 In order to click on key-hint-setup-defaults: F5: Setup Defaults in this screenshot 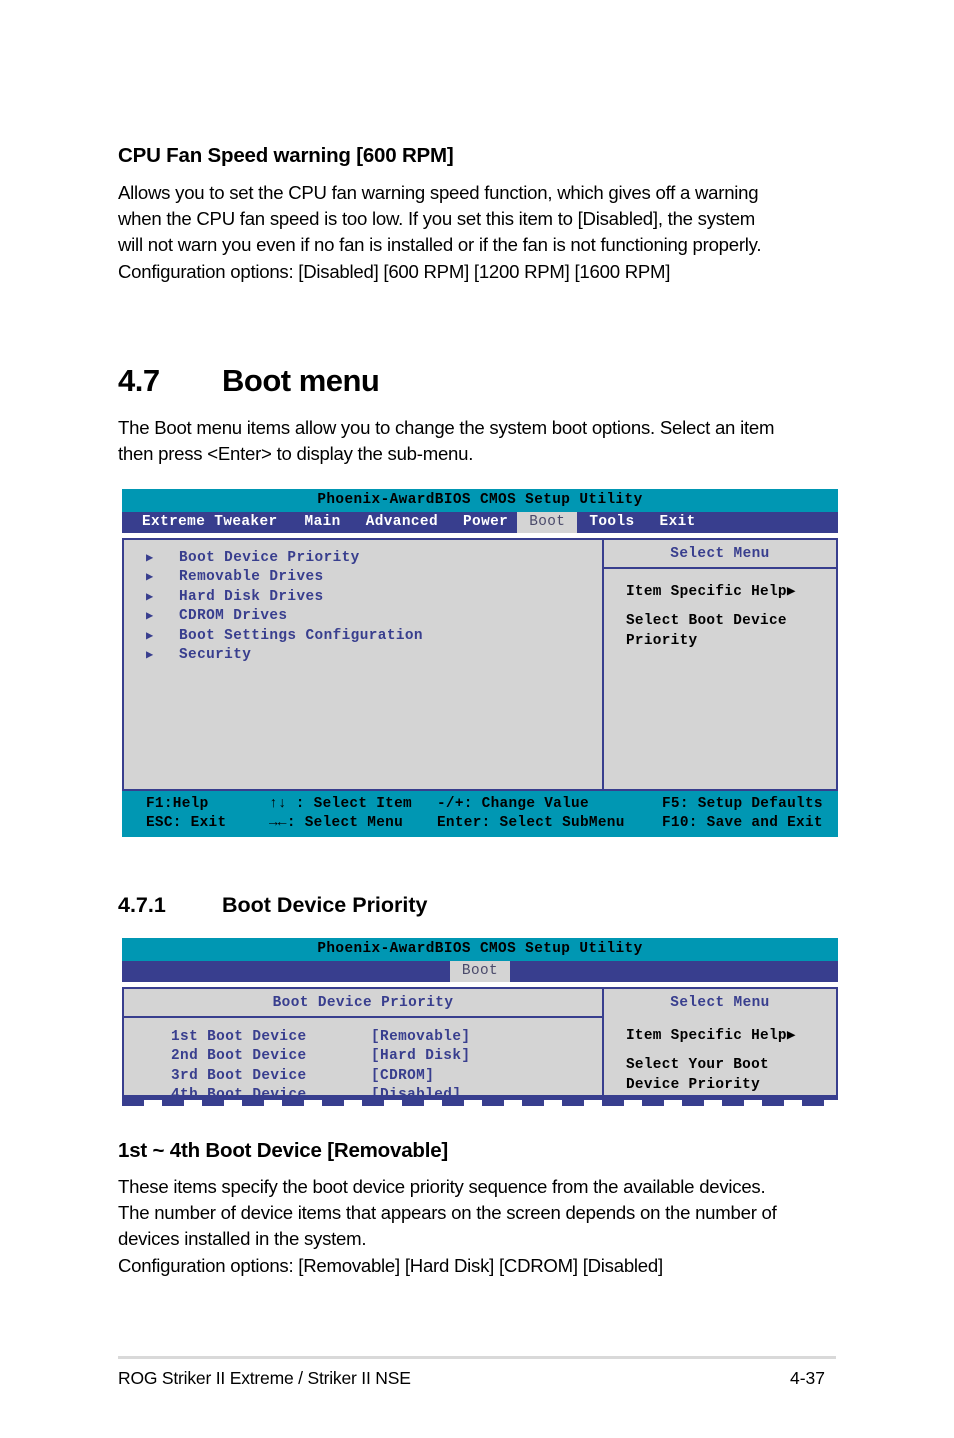, I will do `click(742, 804)`.